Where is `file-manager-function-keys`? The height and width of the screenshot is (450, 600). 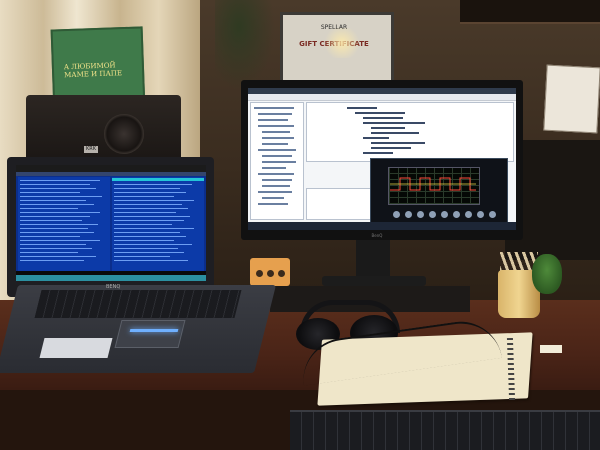 file-manager-function-keys is located at coordinates (111, 278).